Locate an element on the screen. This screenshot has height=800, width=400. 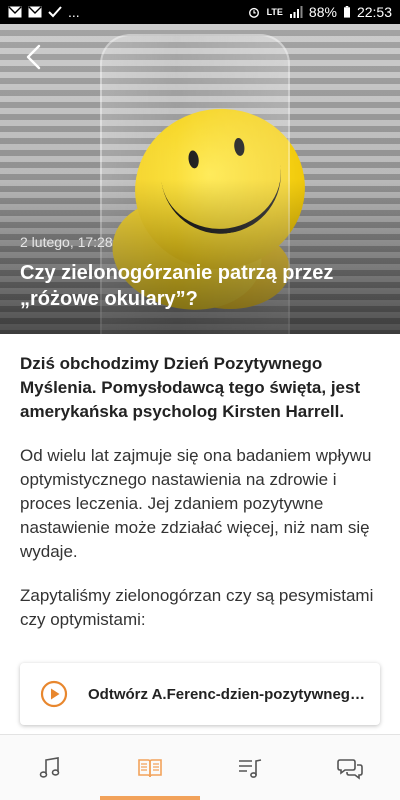
alarm-icon is located at coordinates (253, 12).